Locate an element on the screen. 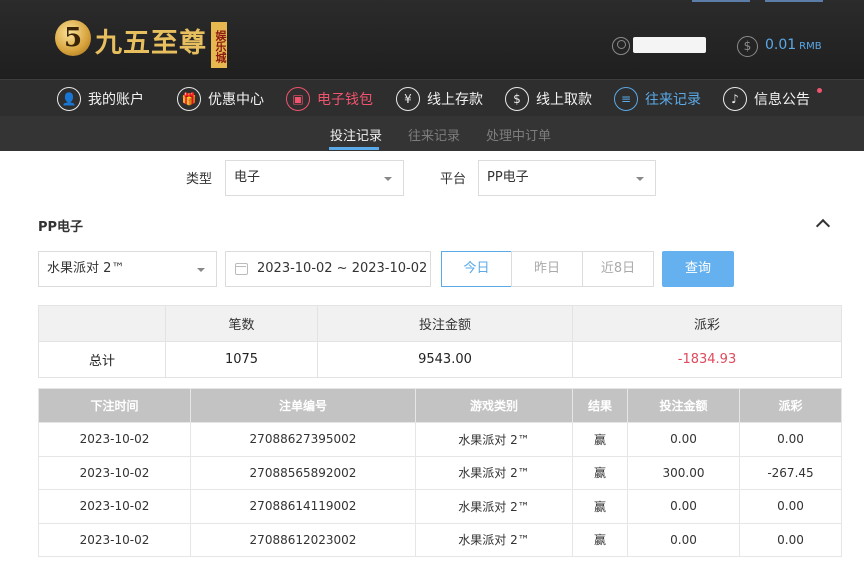 The width and height of the screenshot is (864, 562). top-link-b is located at coordinates (794, 1).